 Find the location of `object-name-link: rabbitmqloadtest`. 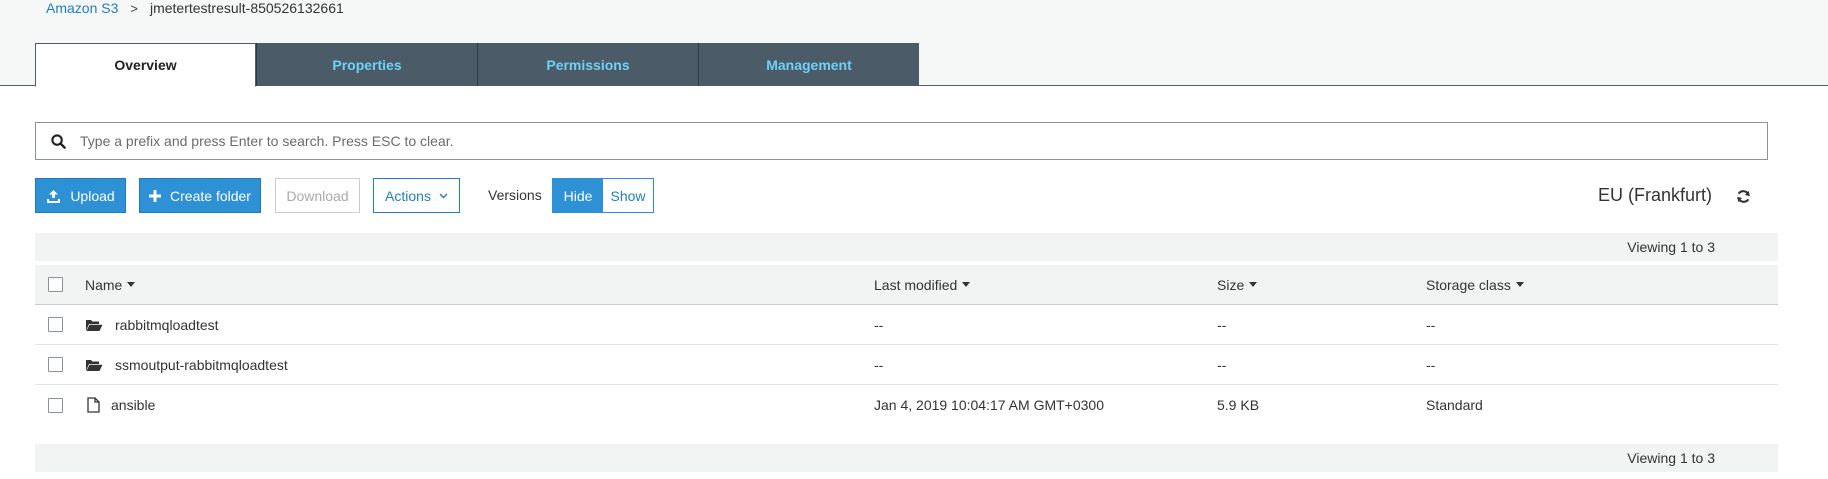

object-name-link: rabbitmqloadtest is located at coordinates (167, 325).